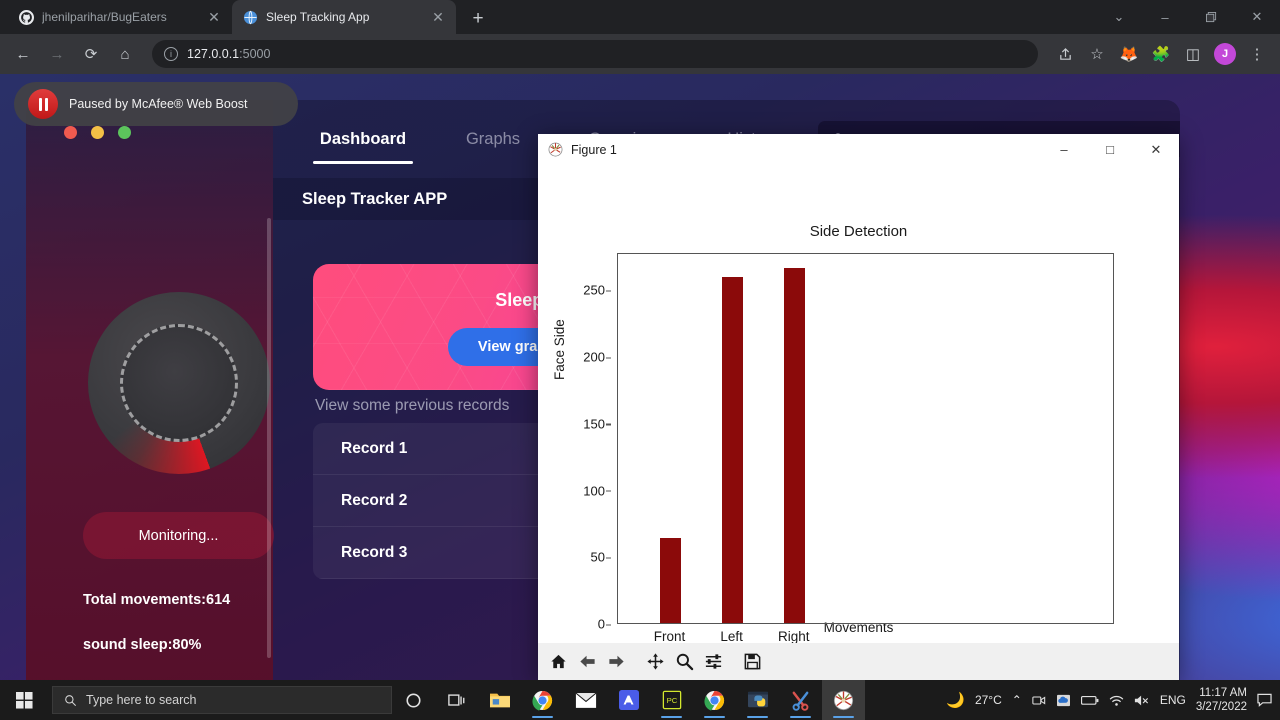 The image size is (1280, 720). I want to click on figure-window-title: Figure 1, so click(594, 149).